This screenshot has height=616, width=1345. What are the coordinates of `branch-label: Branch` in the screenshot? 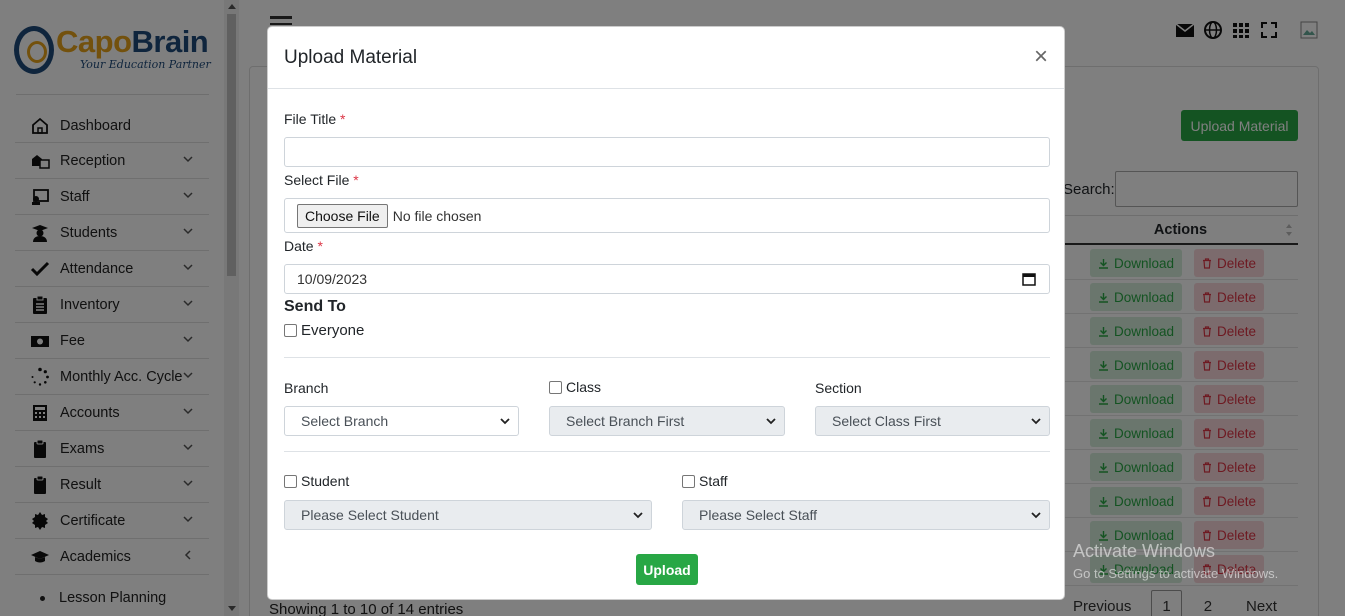 It's located at (306, 388).